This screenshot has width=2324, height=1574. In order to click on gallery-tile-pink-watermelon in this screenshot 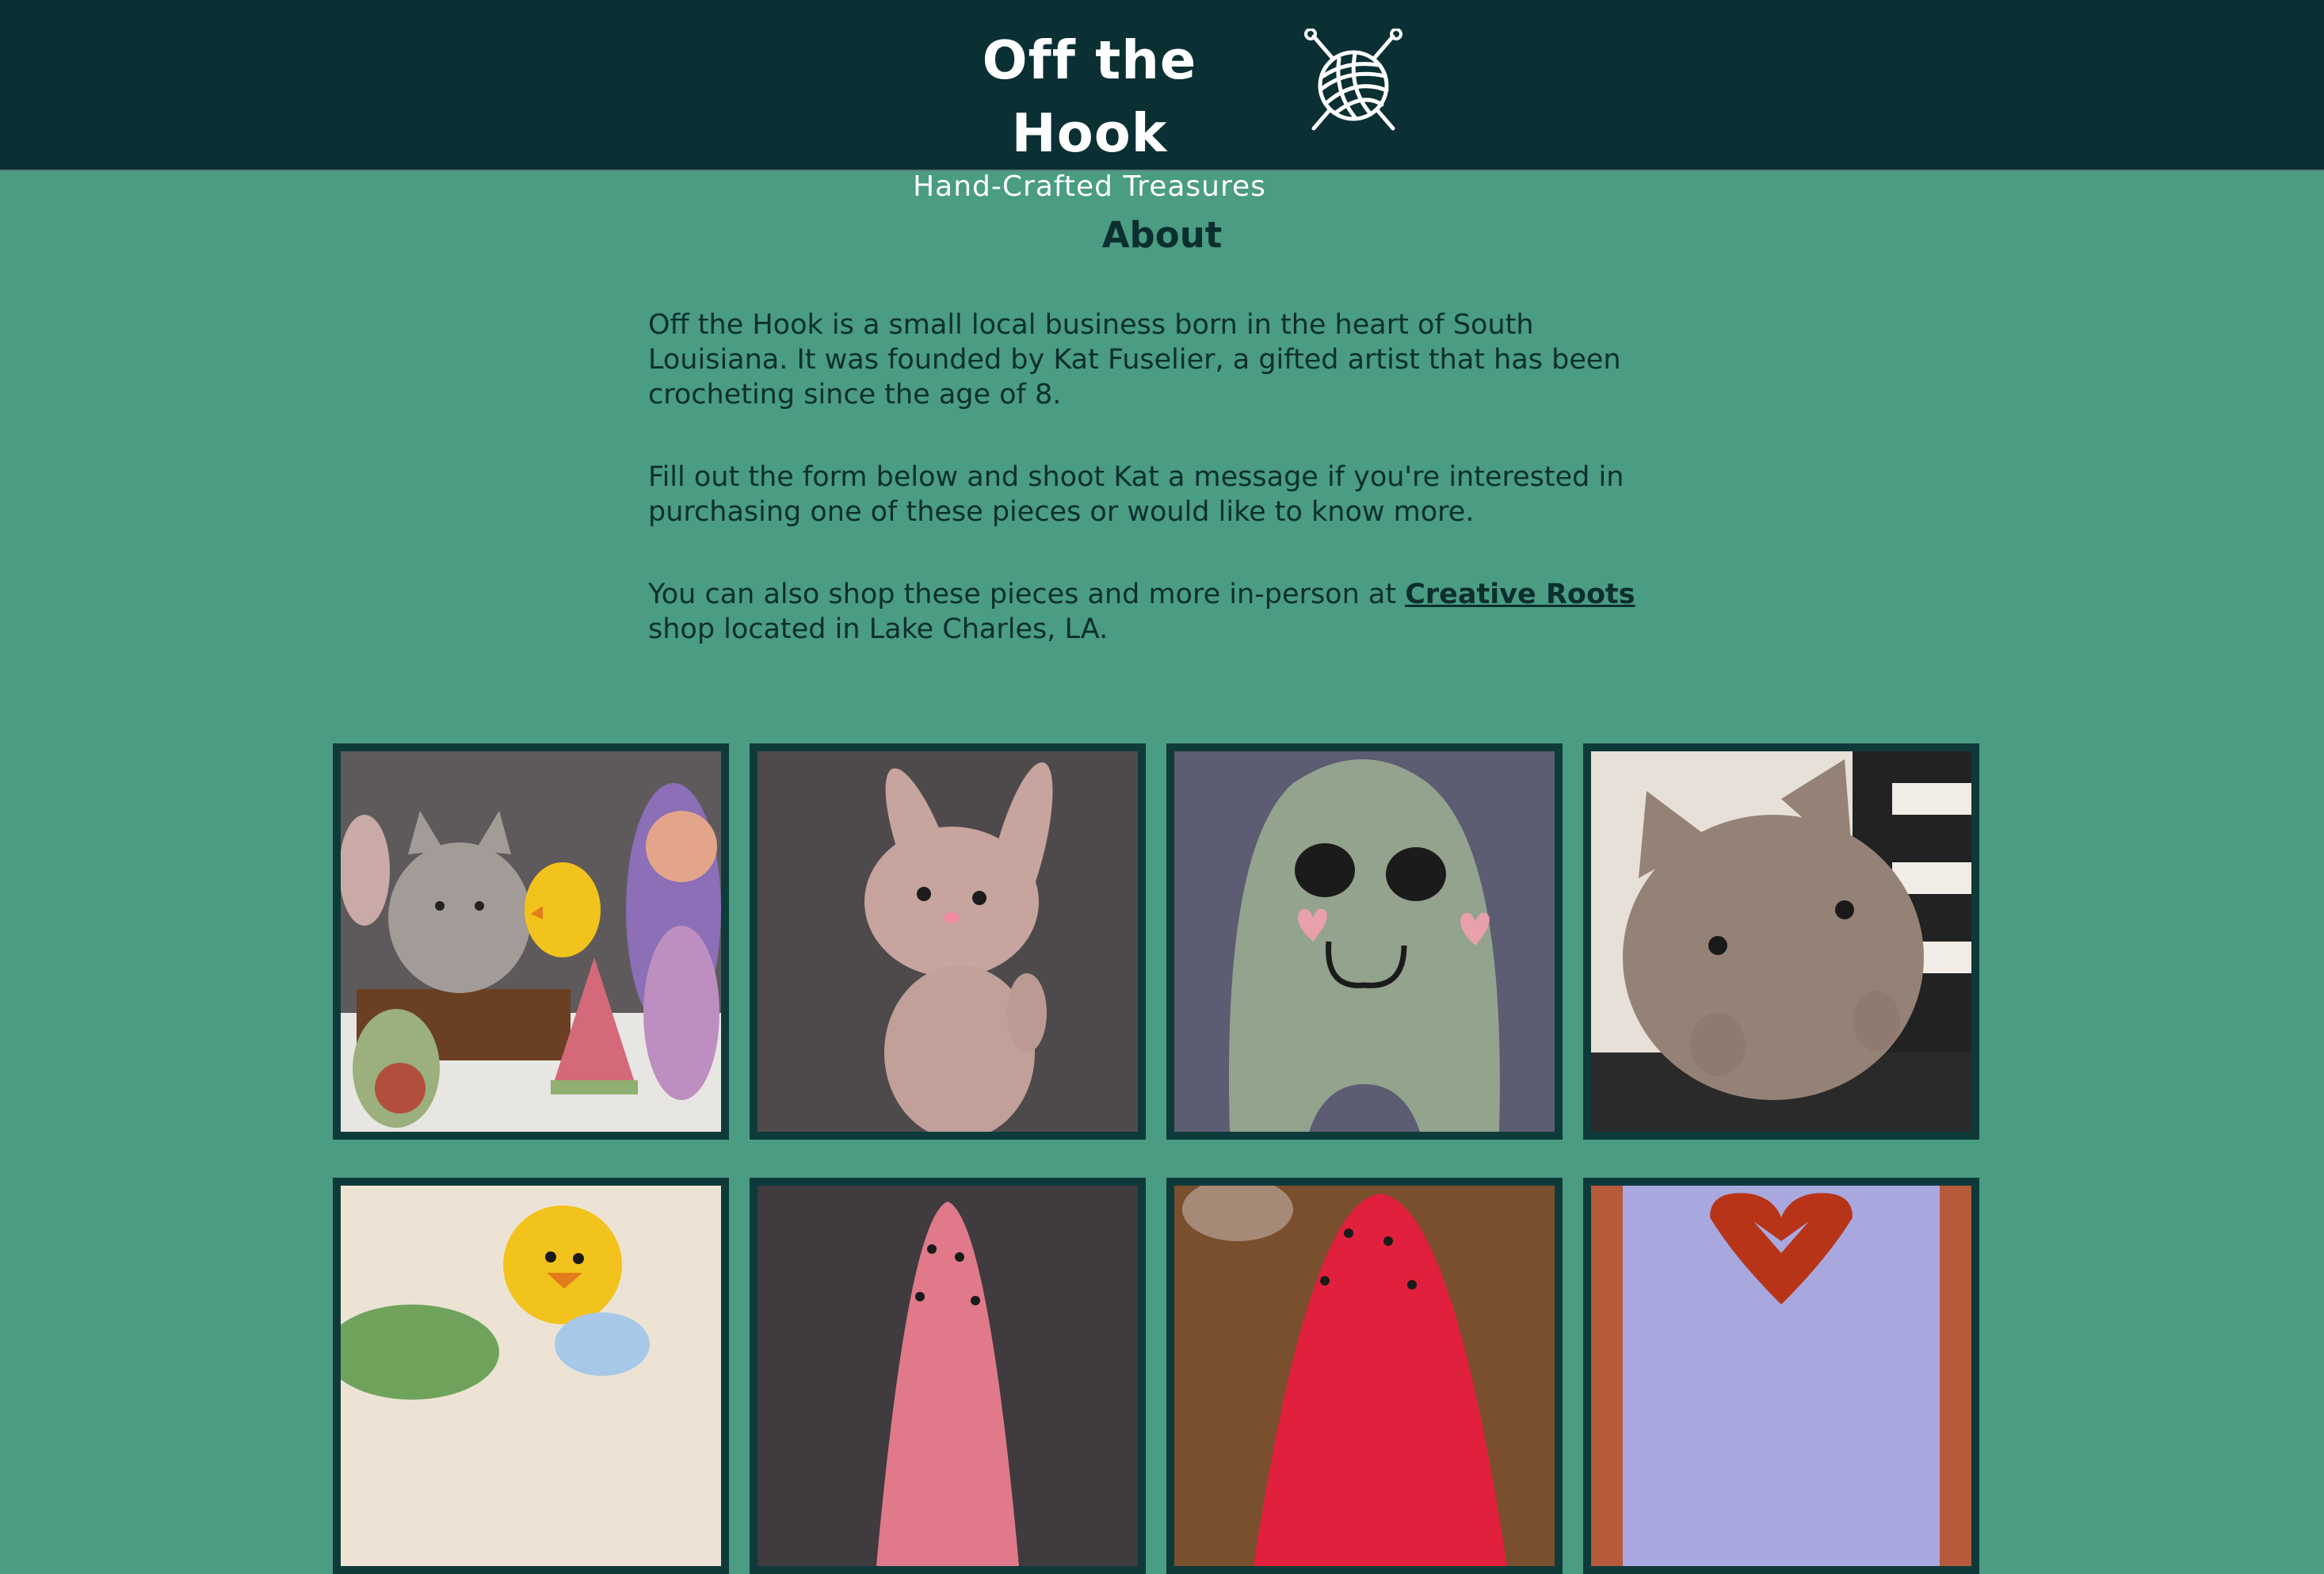, I will do `click(948, 1376)`.